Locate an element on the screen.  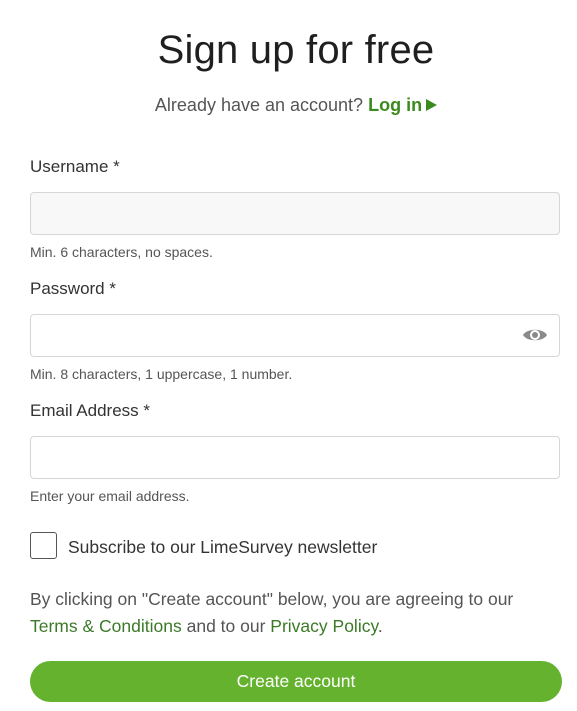
login-prompt-line: Already have an account? Log in is located at coordinates (296, 105).